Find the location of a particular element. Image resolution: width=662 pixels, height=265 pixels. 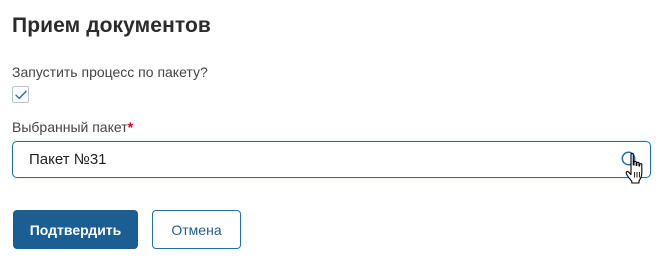

hand-cursor-icon is located at coordinates (634, 168).